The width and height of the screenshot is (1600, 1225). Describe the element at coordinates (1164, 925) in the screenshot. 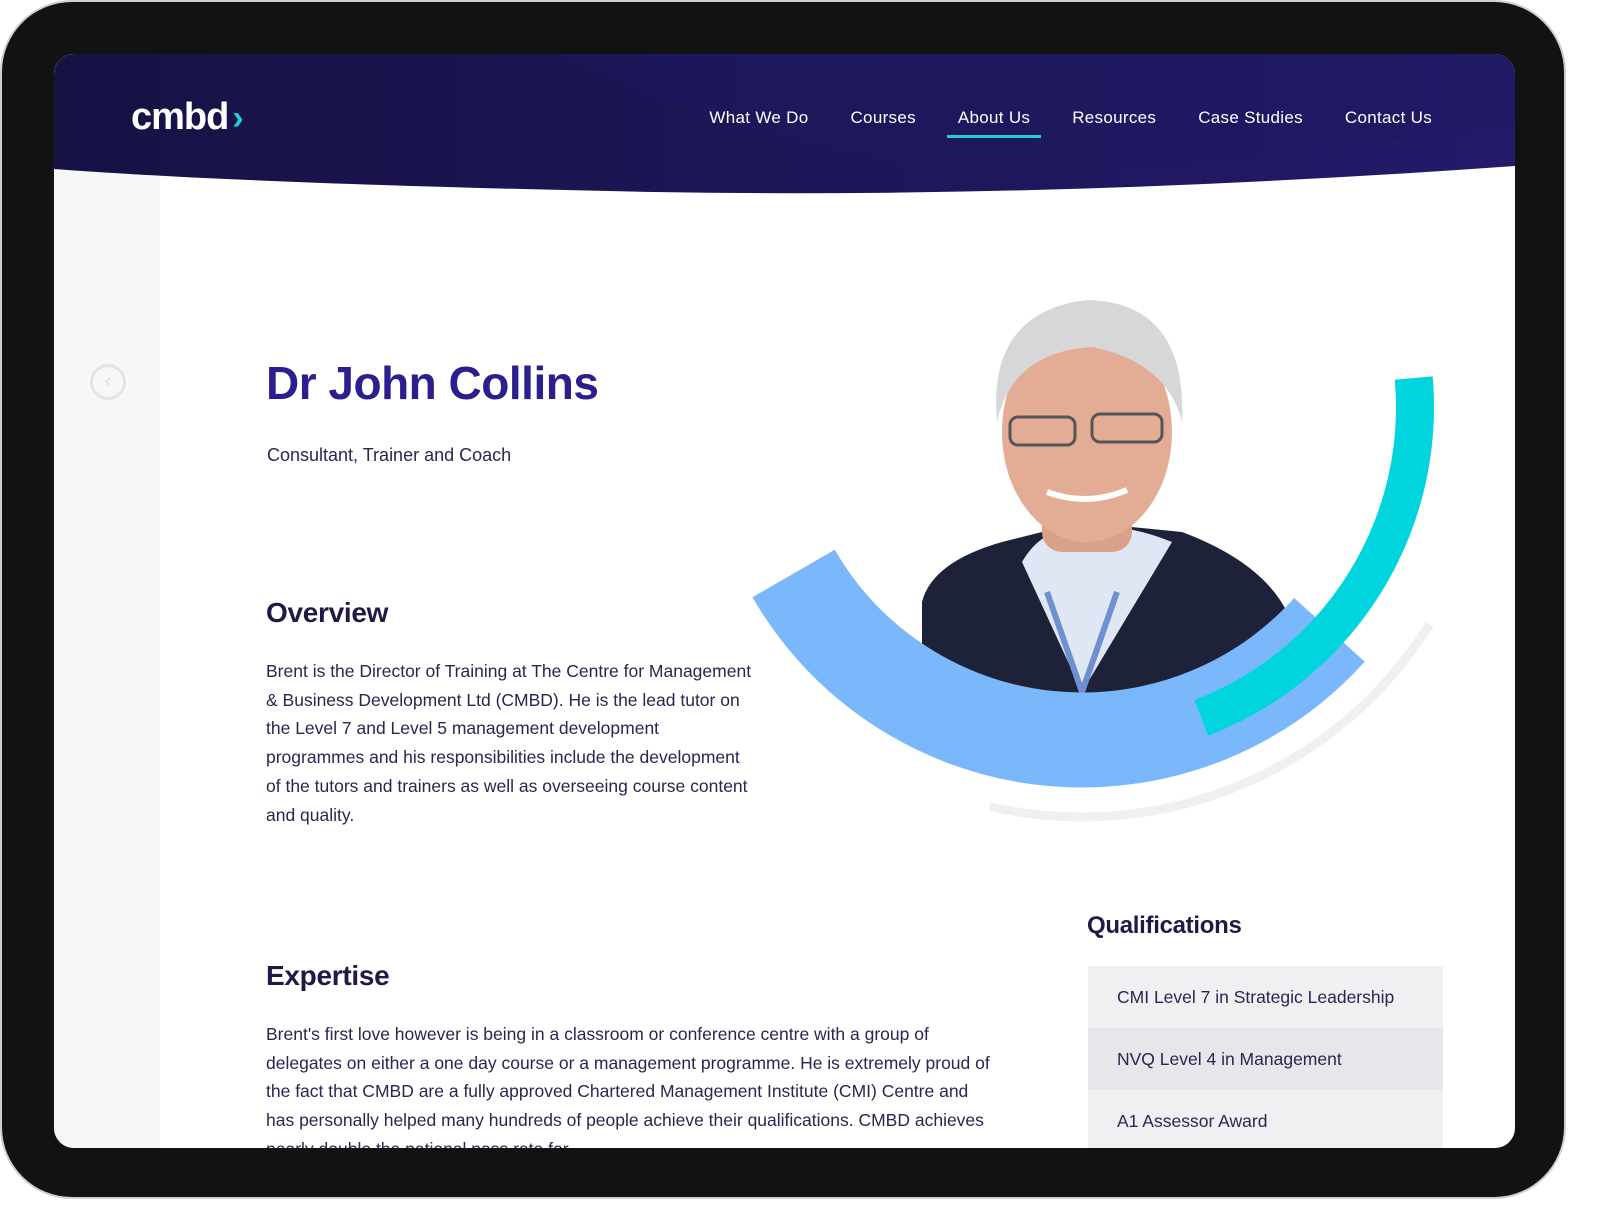

I see `qualifications-heading: Qualifications` at that location.